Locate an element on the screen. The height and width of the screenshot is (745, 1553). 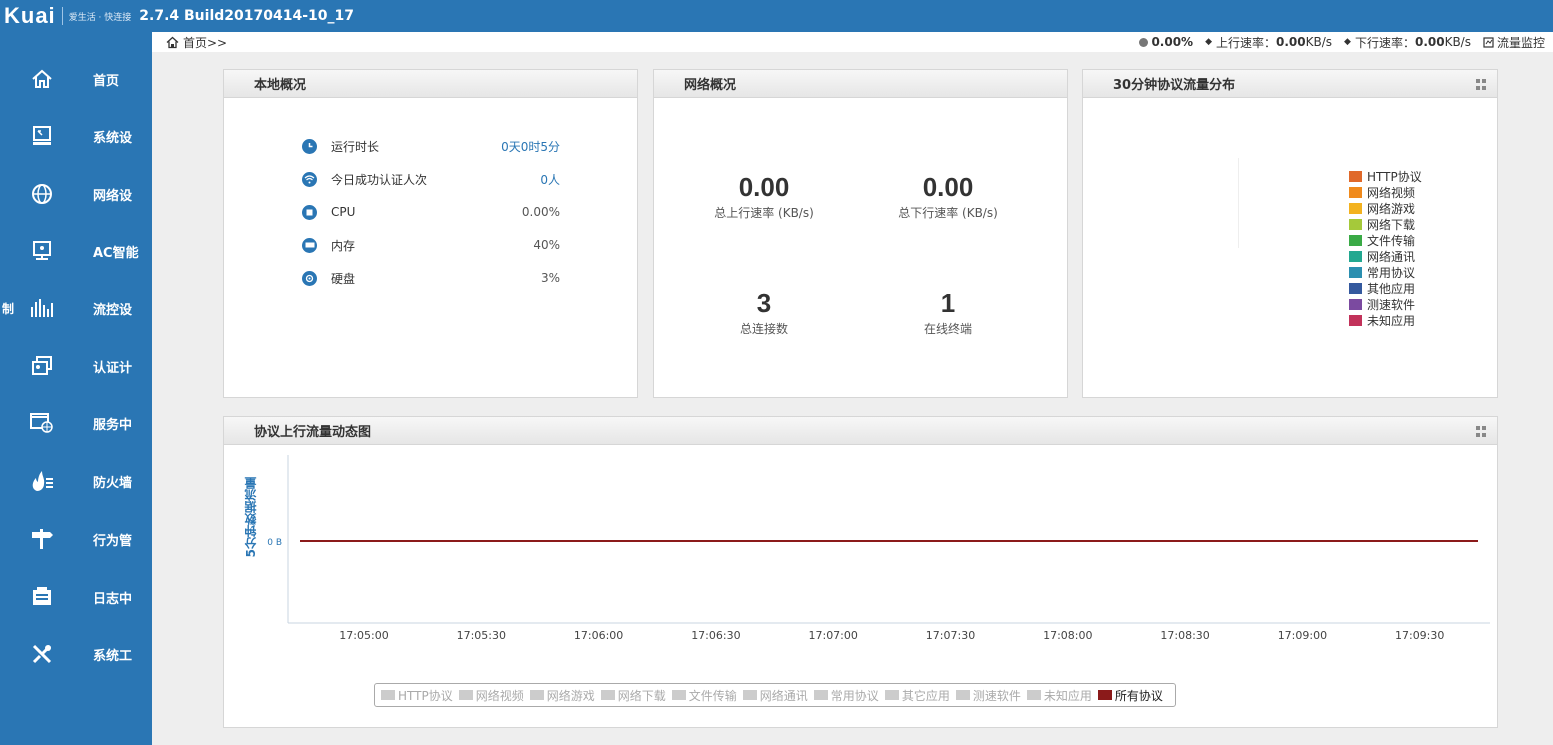
row-label: 硬盘 is located at coordinates (343, 278).